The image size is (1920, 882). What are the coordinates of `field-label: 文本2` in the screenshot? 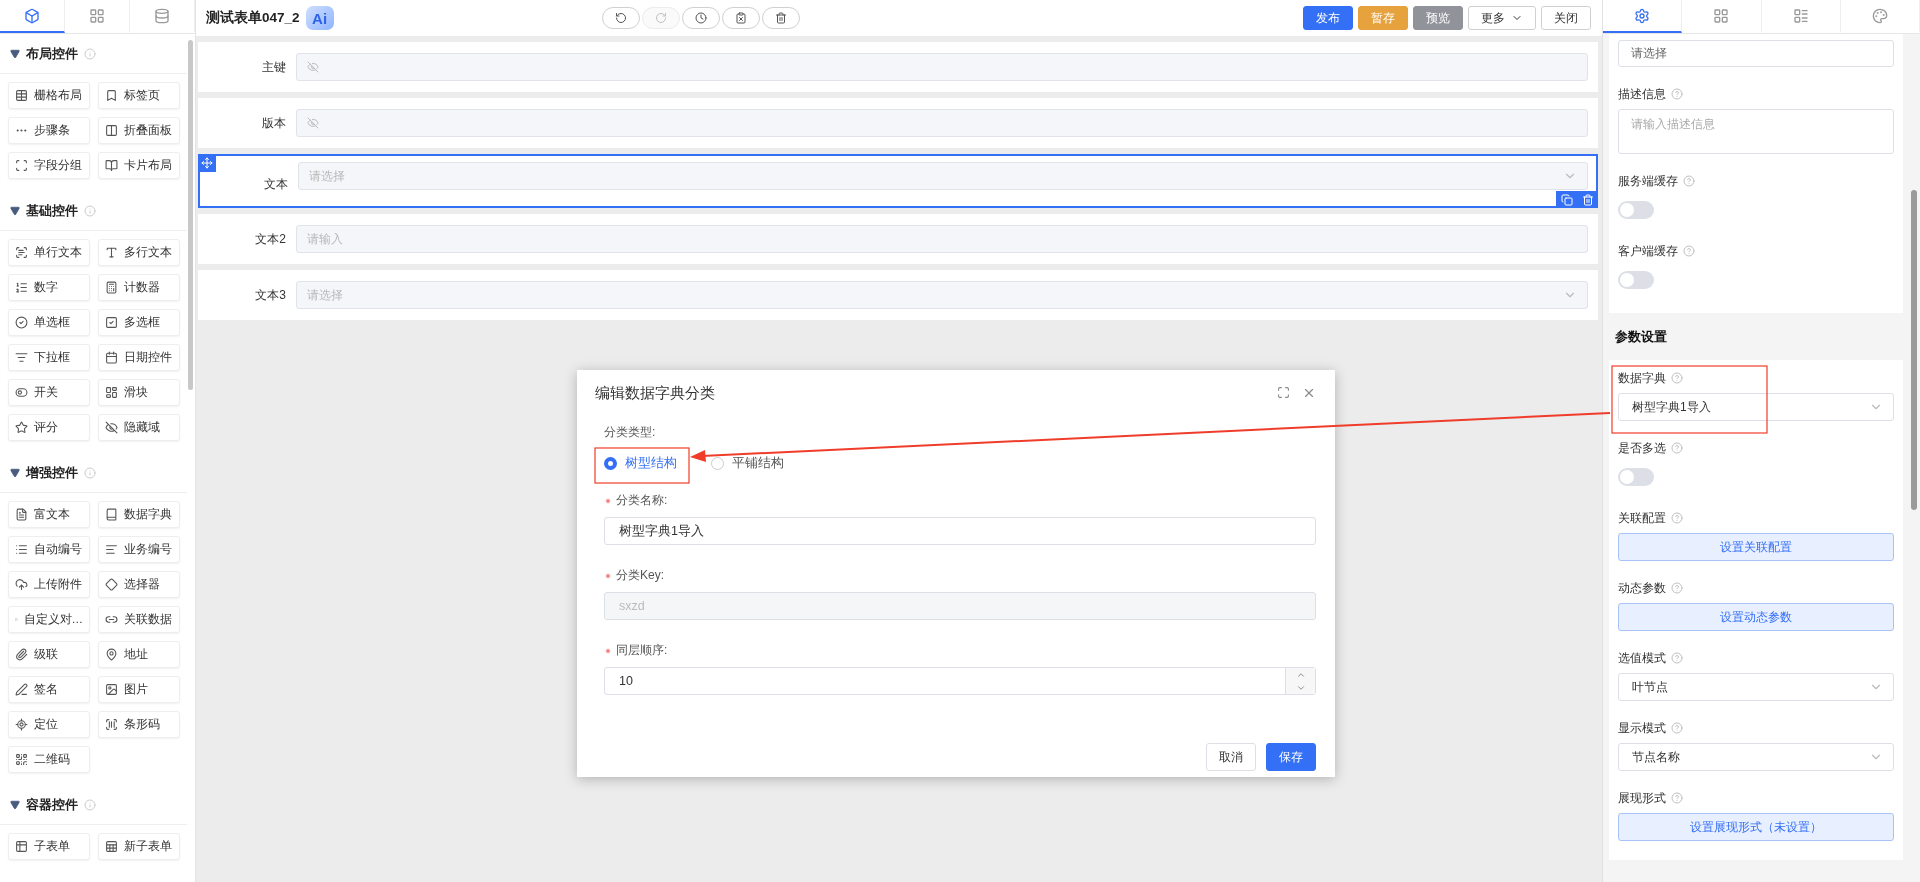 It's located at (270, 239).